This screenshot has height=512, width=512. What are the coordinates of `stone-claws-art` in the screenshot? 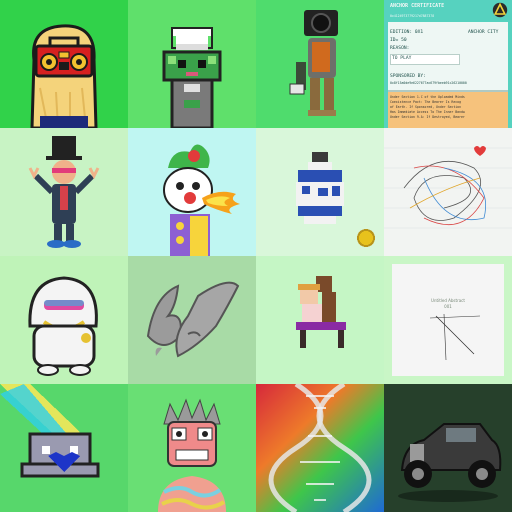 It's located at (193, 319).